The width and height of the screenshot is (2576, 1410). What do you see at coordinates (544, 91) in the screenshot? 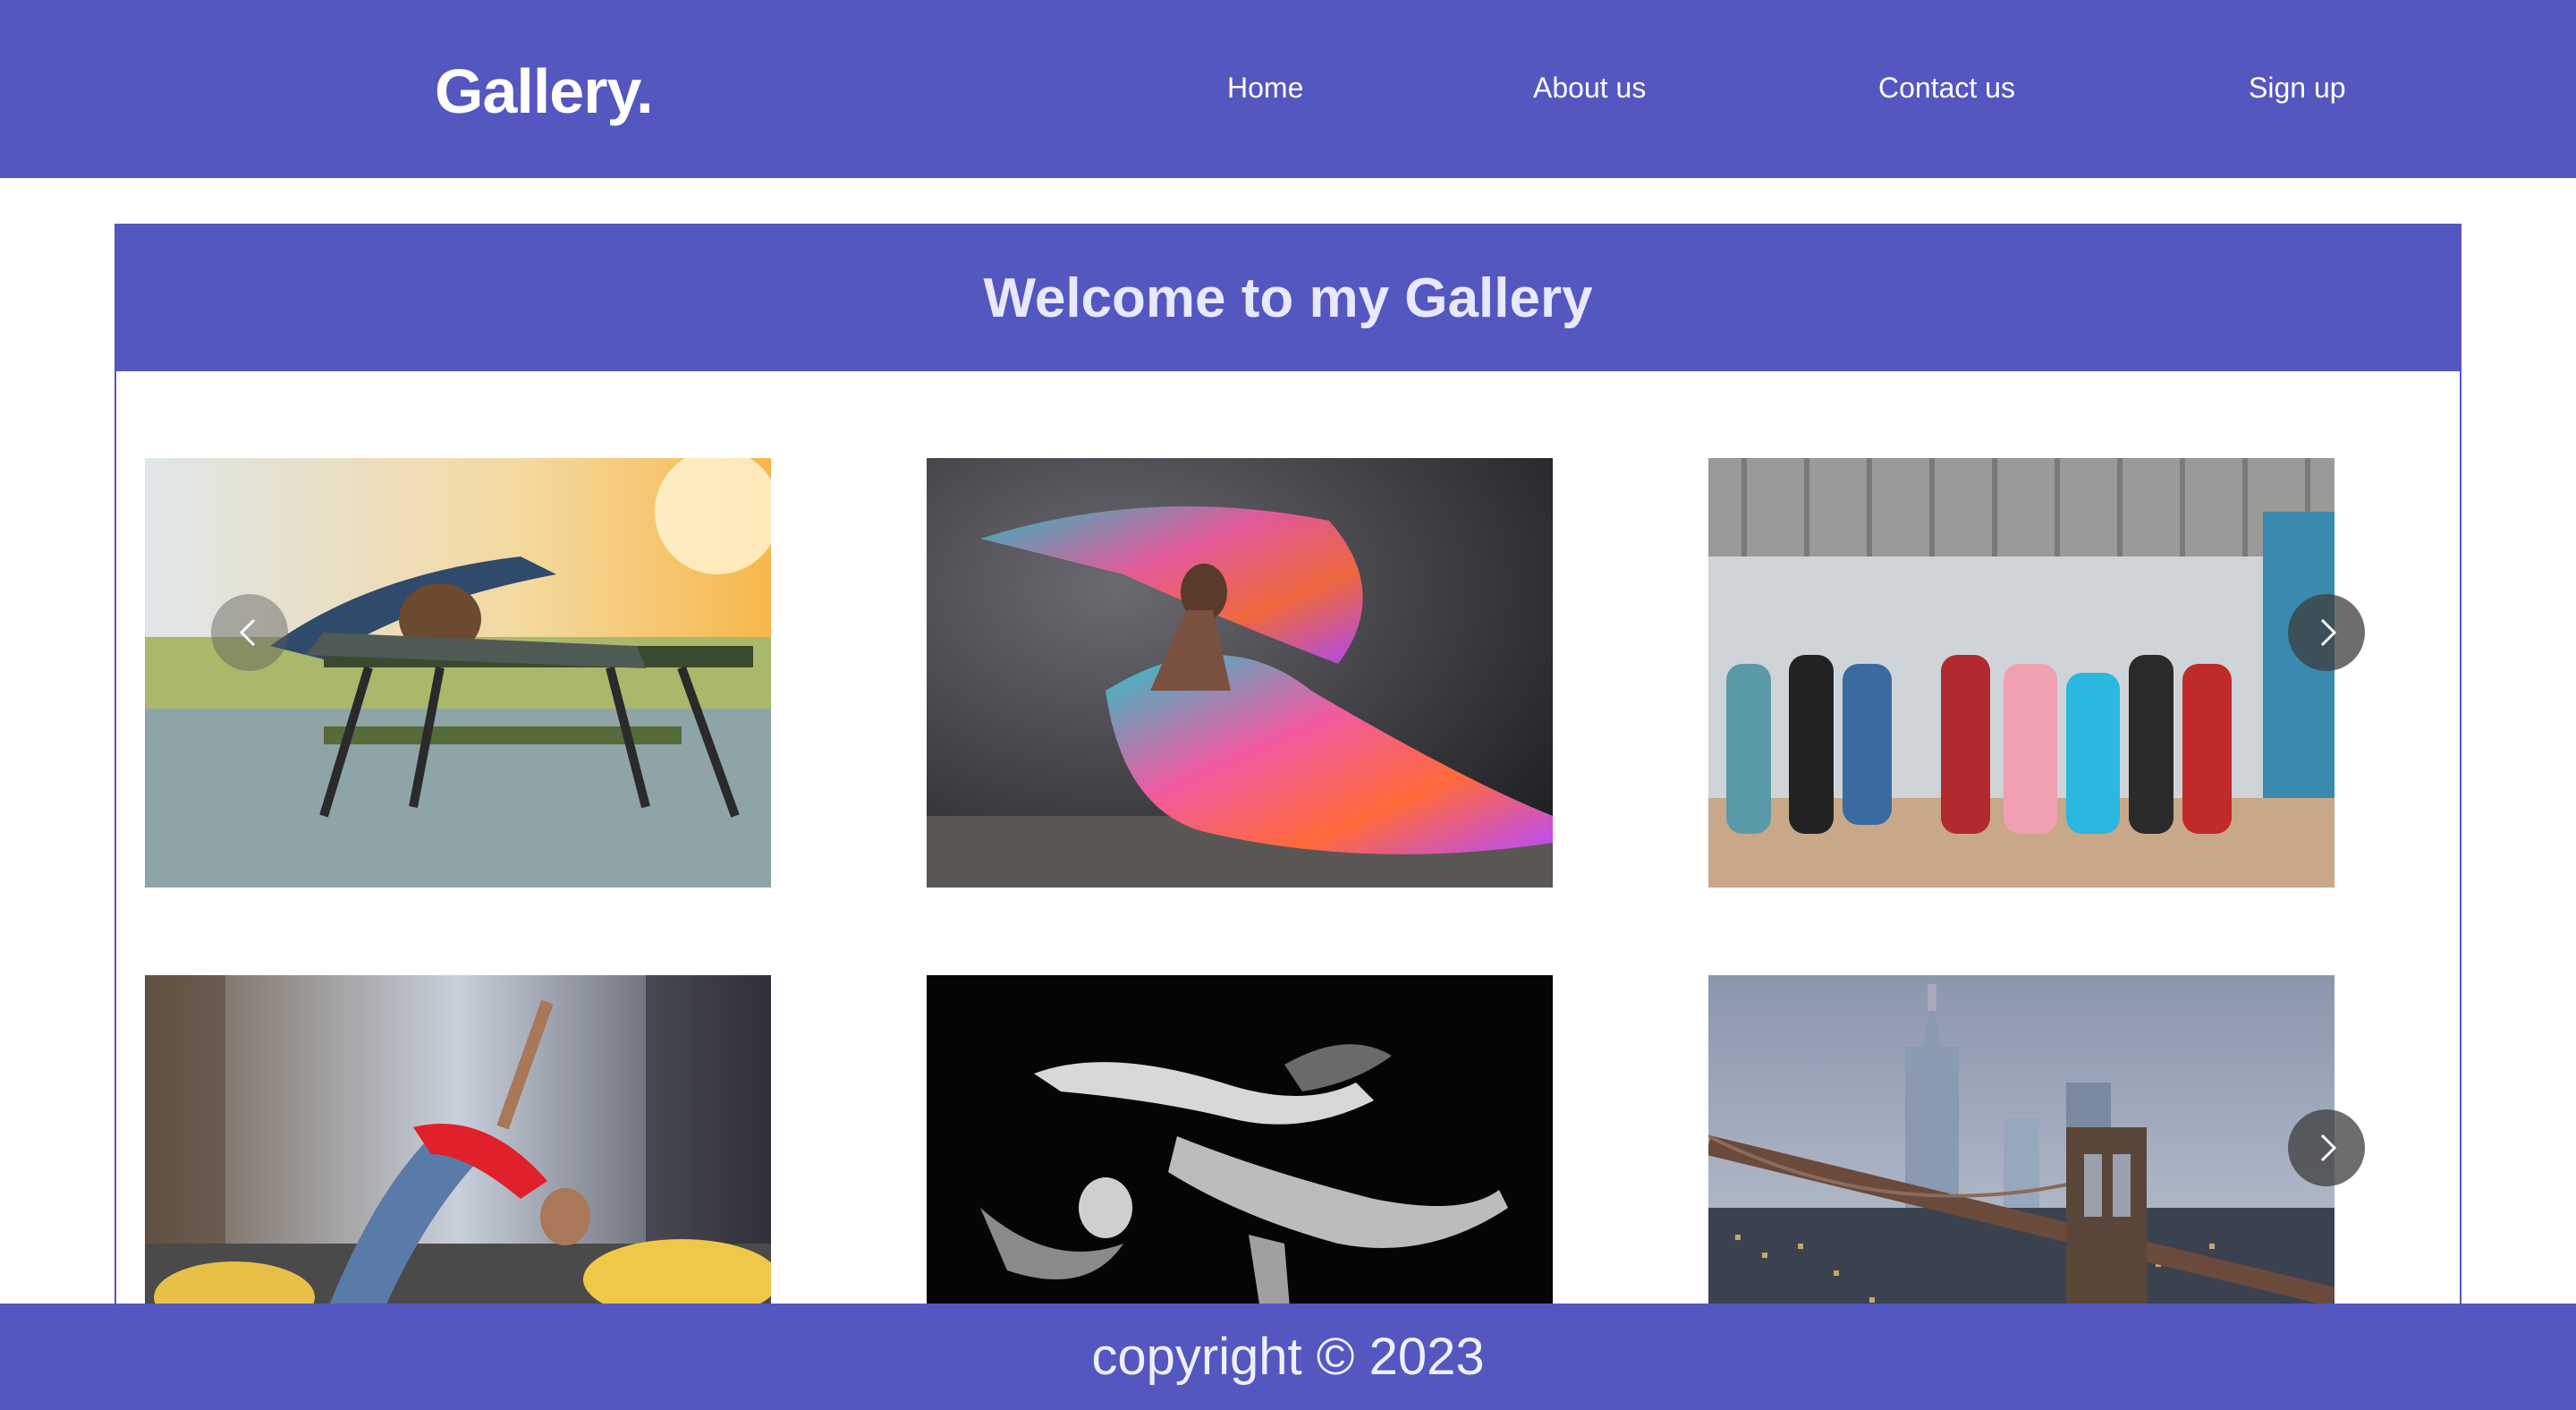
I see `brand-logo: Gallery.` at bounding box center [544, 91].